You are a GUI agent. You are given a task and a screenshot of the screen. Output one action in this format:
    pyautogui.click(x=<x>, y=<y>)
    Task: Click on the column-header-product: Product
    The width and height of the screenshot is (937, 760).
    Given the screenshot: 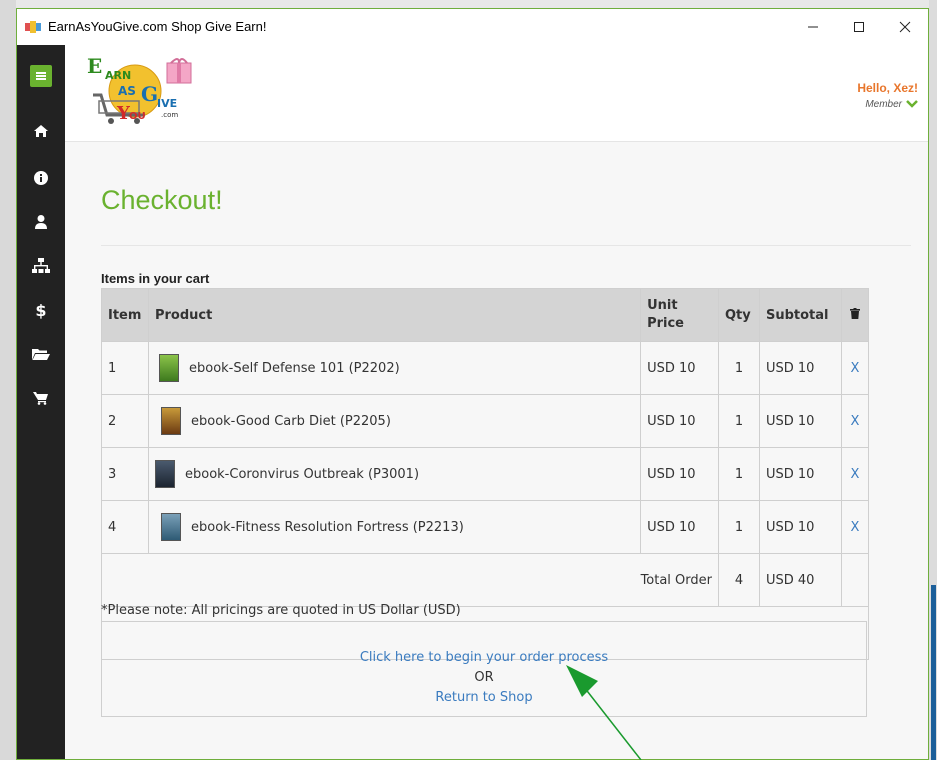 What is the action you would take?
    pyautogui.click(x=394, y=315)
    